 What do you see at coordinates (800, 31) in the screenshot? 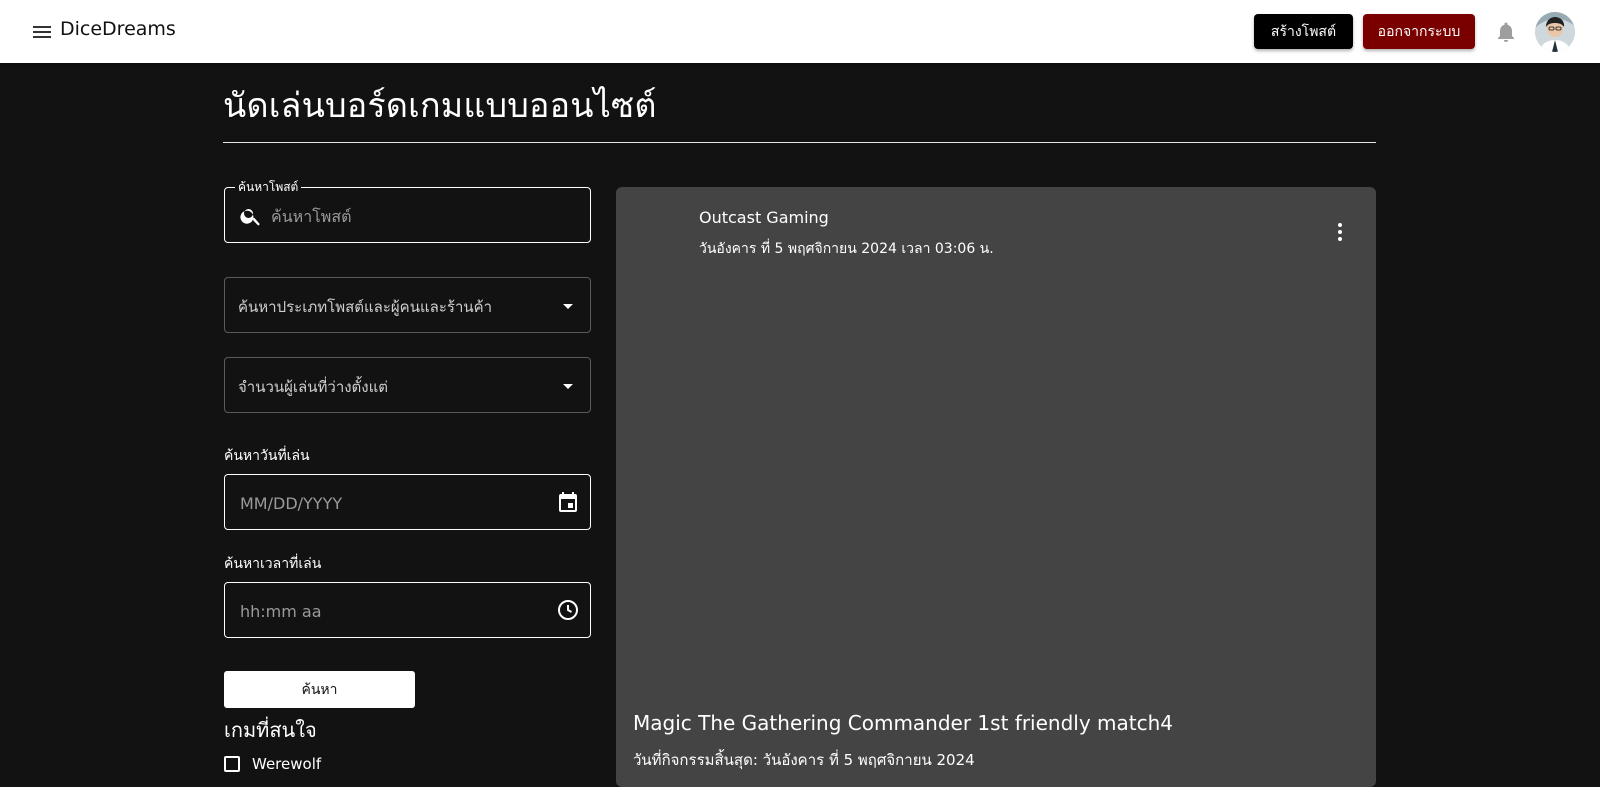
I see `app-bar: DiceDreams สร้างโพสต์ ออกจากระบบ` at bounding box center [800, 31].